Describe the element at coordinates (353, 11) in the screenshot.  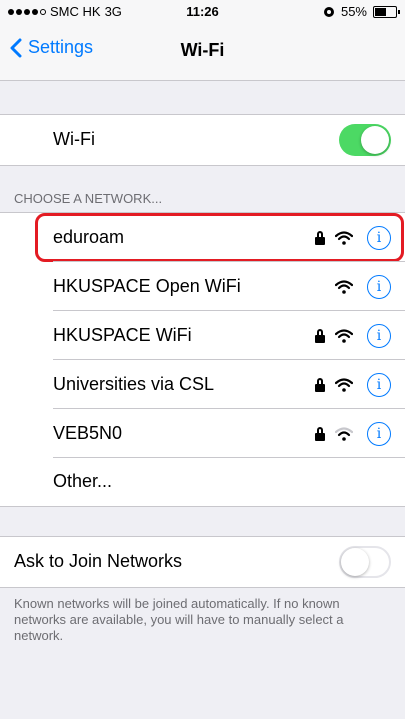
I see `battery-percent: 55%` at that location.